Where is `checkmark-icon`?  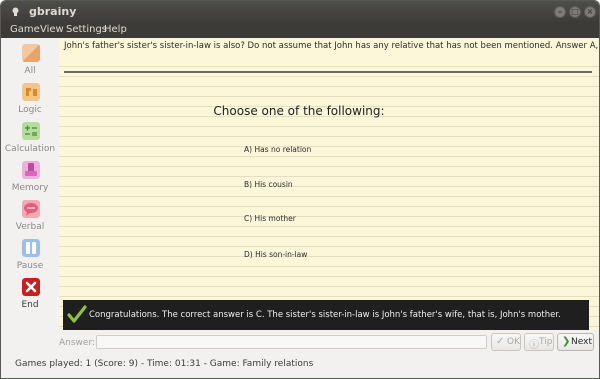
checkmark-icon is located at coordinates (77, 314).